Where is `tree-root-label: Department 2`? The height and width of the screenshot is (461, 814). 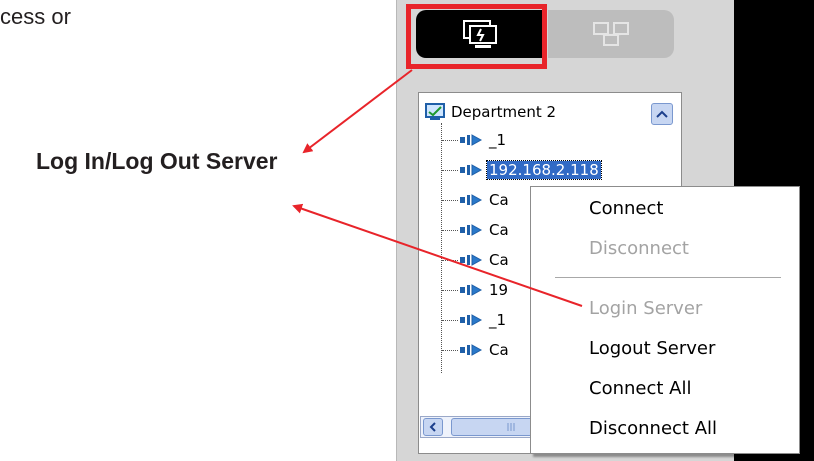
tree-root-label: Department 2 is located at coordinates (504, 112).